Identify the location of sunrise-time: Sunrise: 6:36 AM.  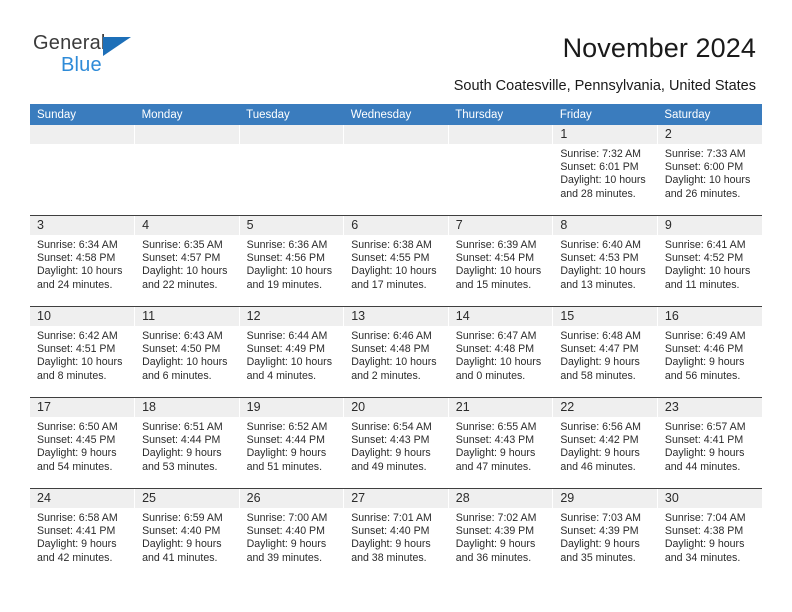
(287, 245).